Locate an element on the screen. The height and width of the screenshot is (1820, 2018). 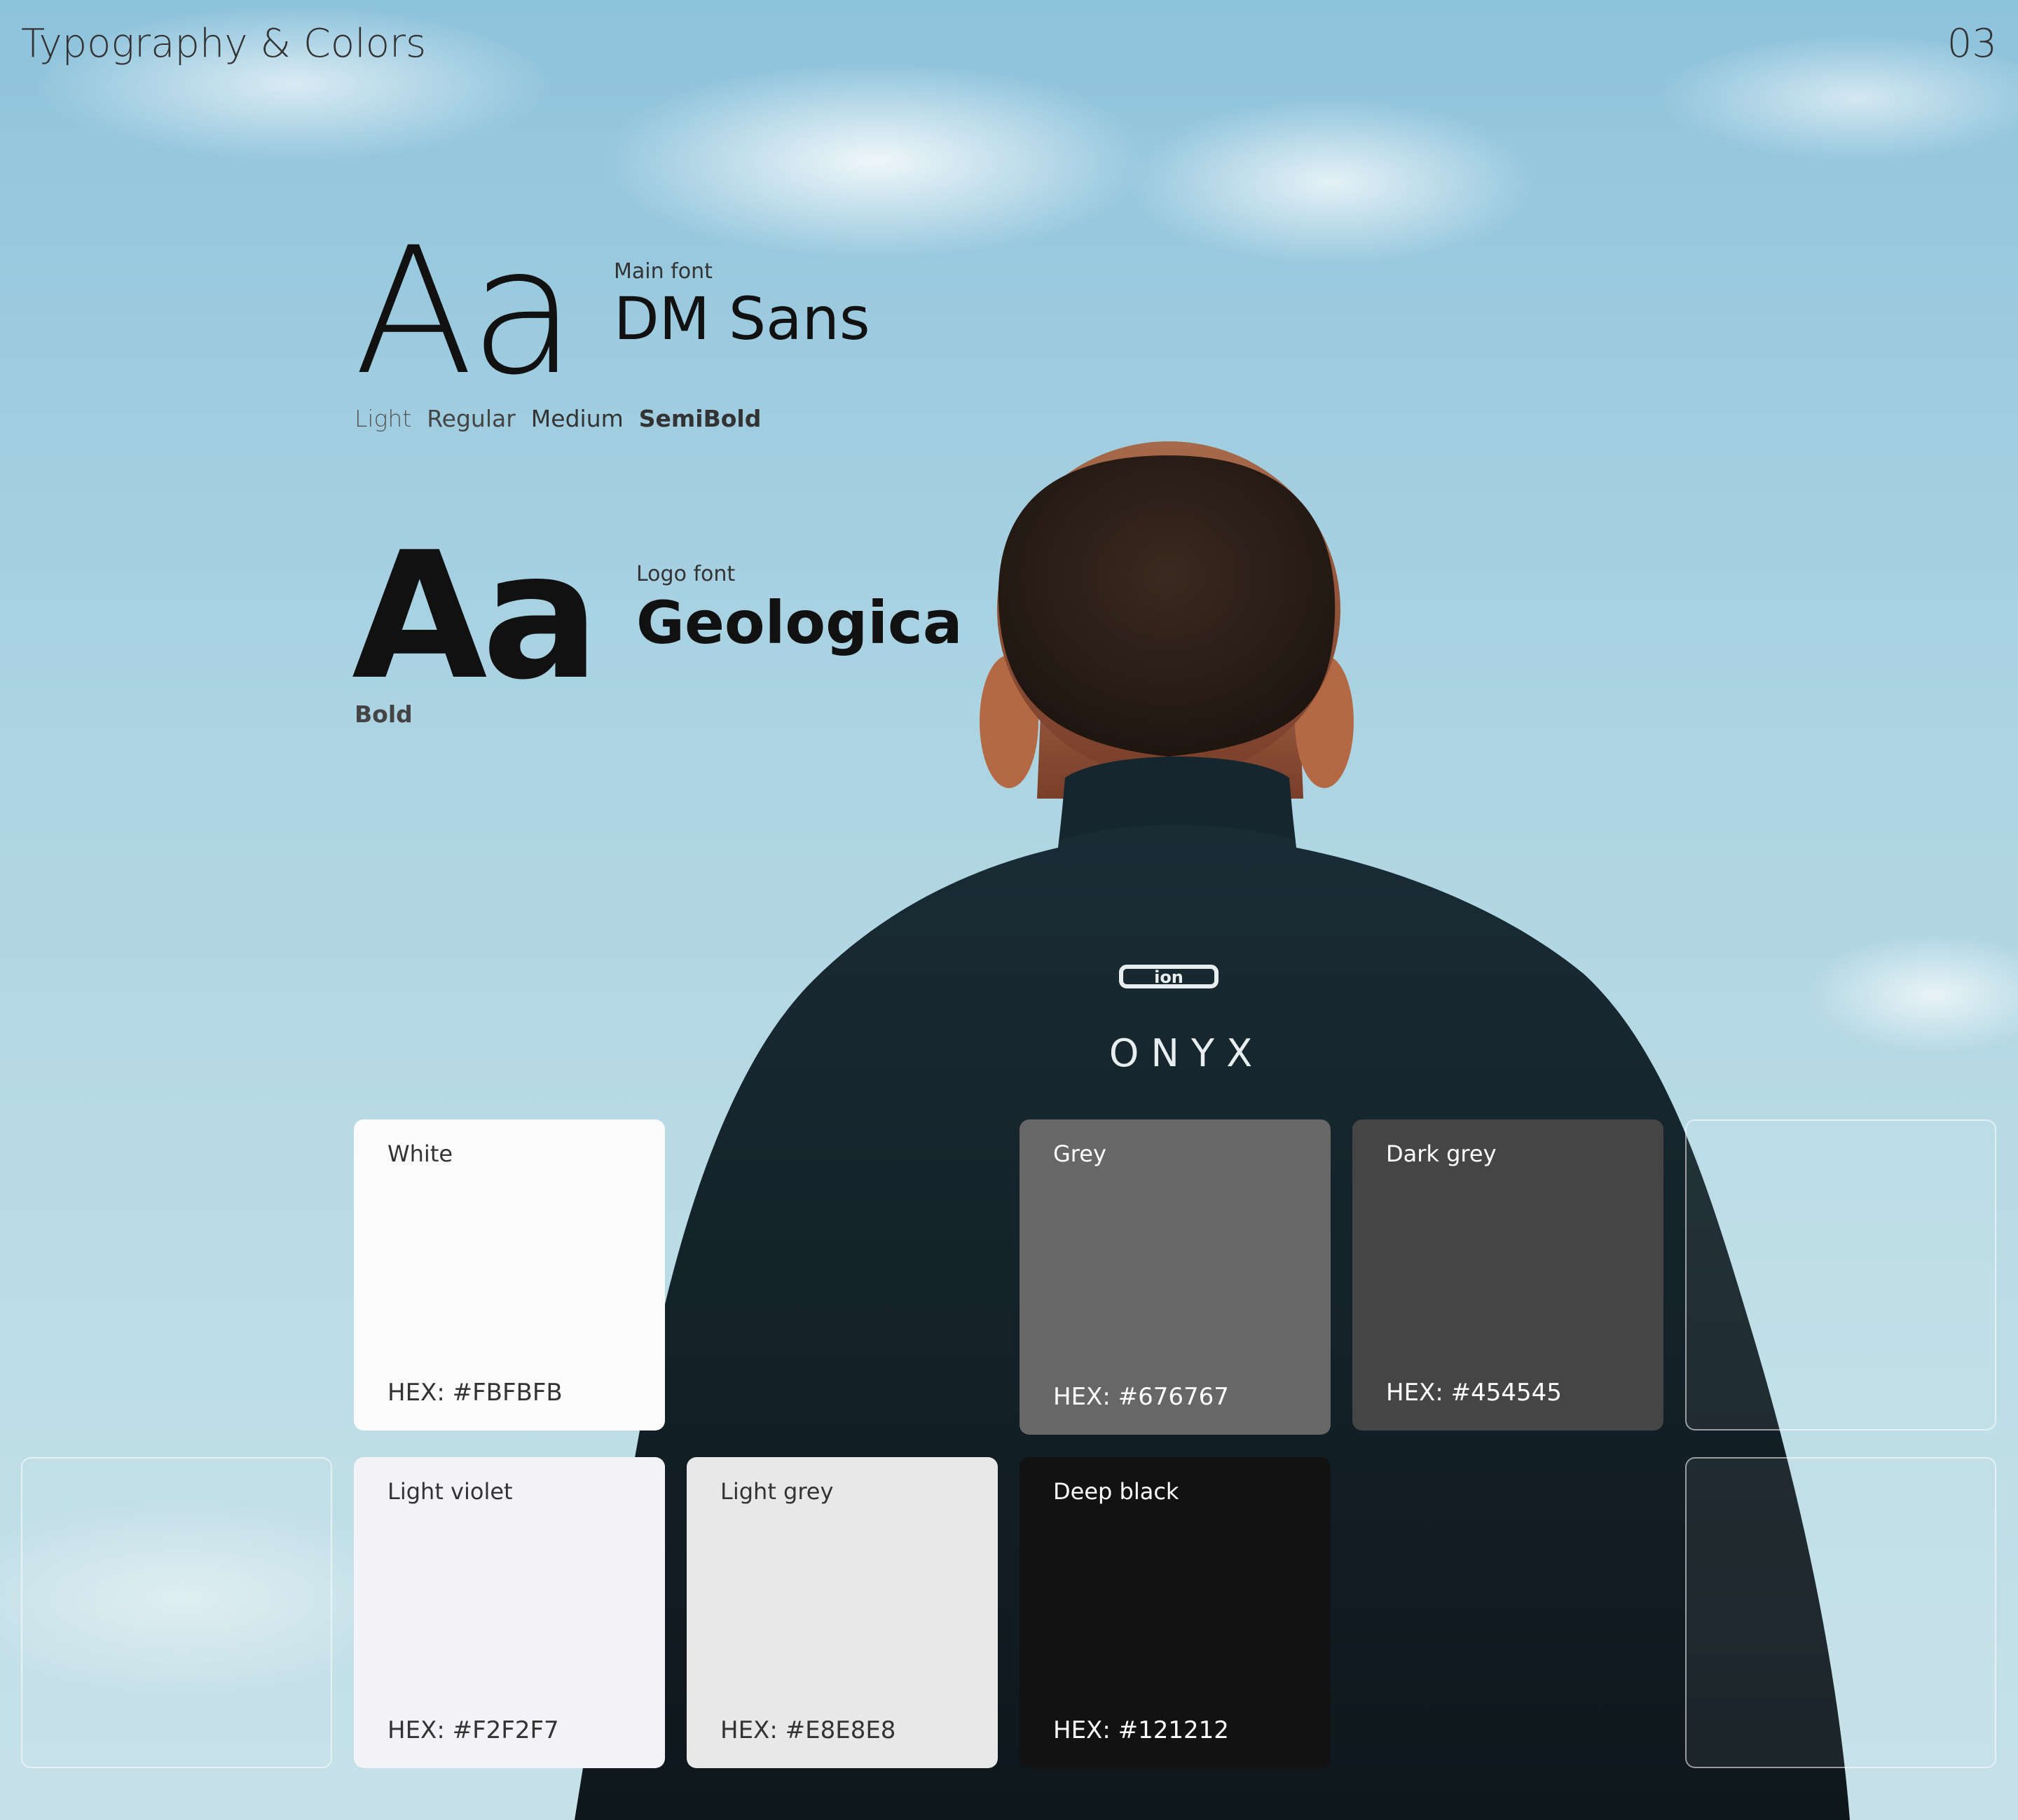
glass-placeholder-top-right is located at coordinates (1840, 1275).